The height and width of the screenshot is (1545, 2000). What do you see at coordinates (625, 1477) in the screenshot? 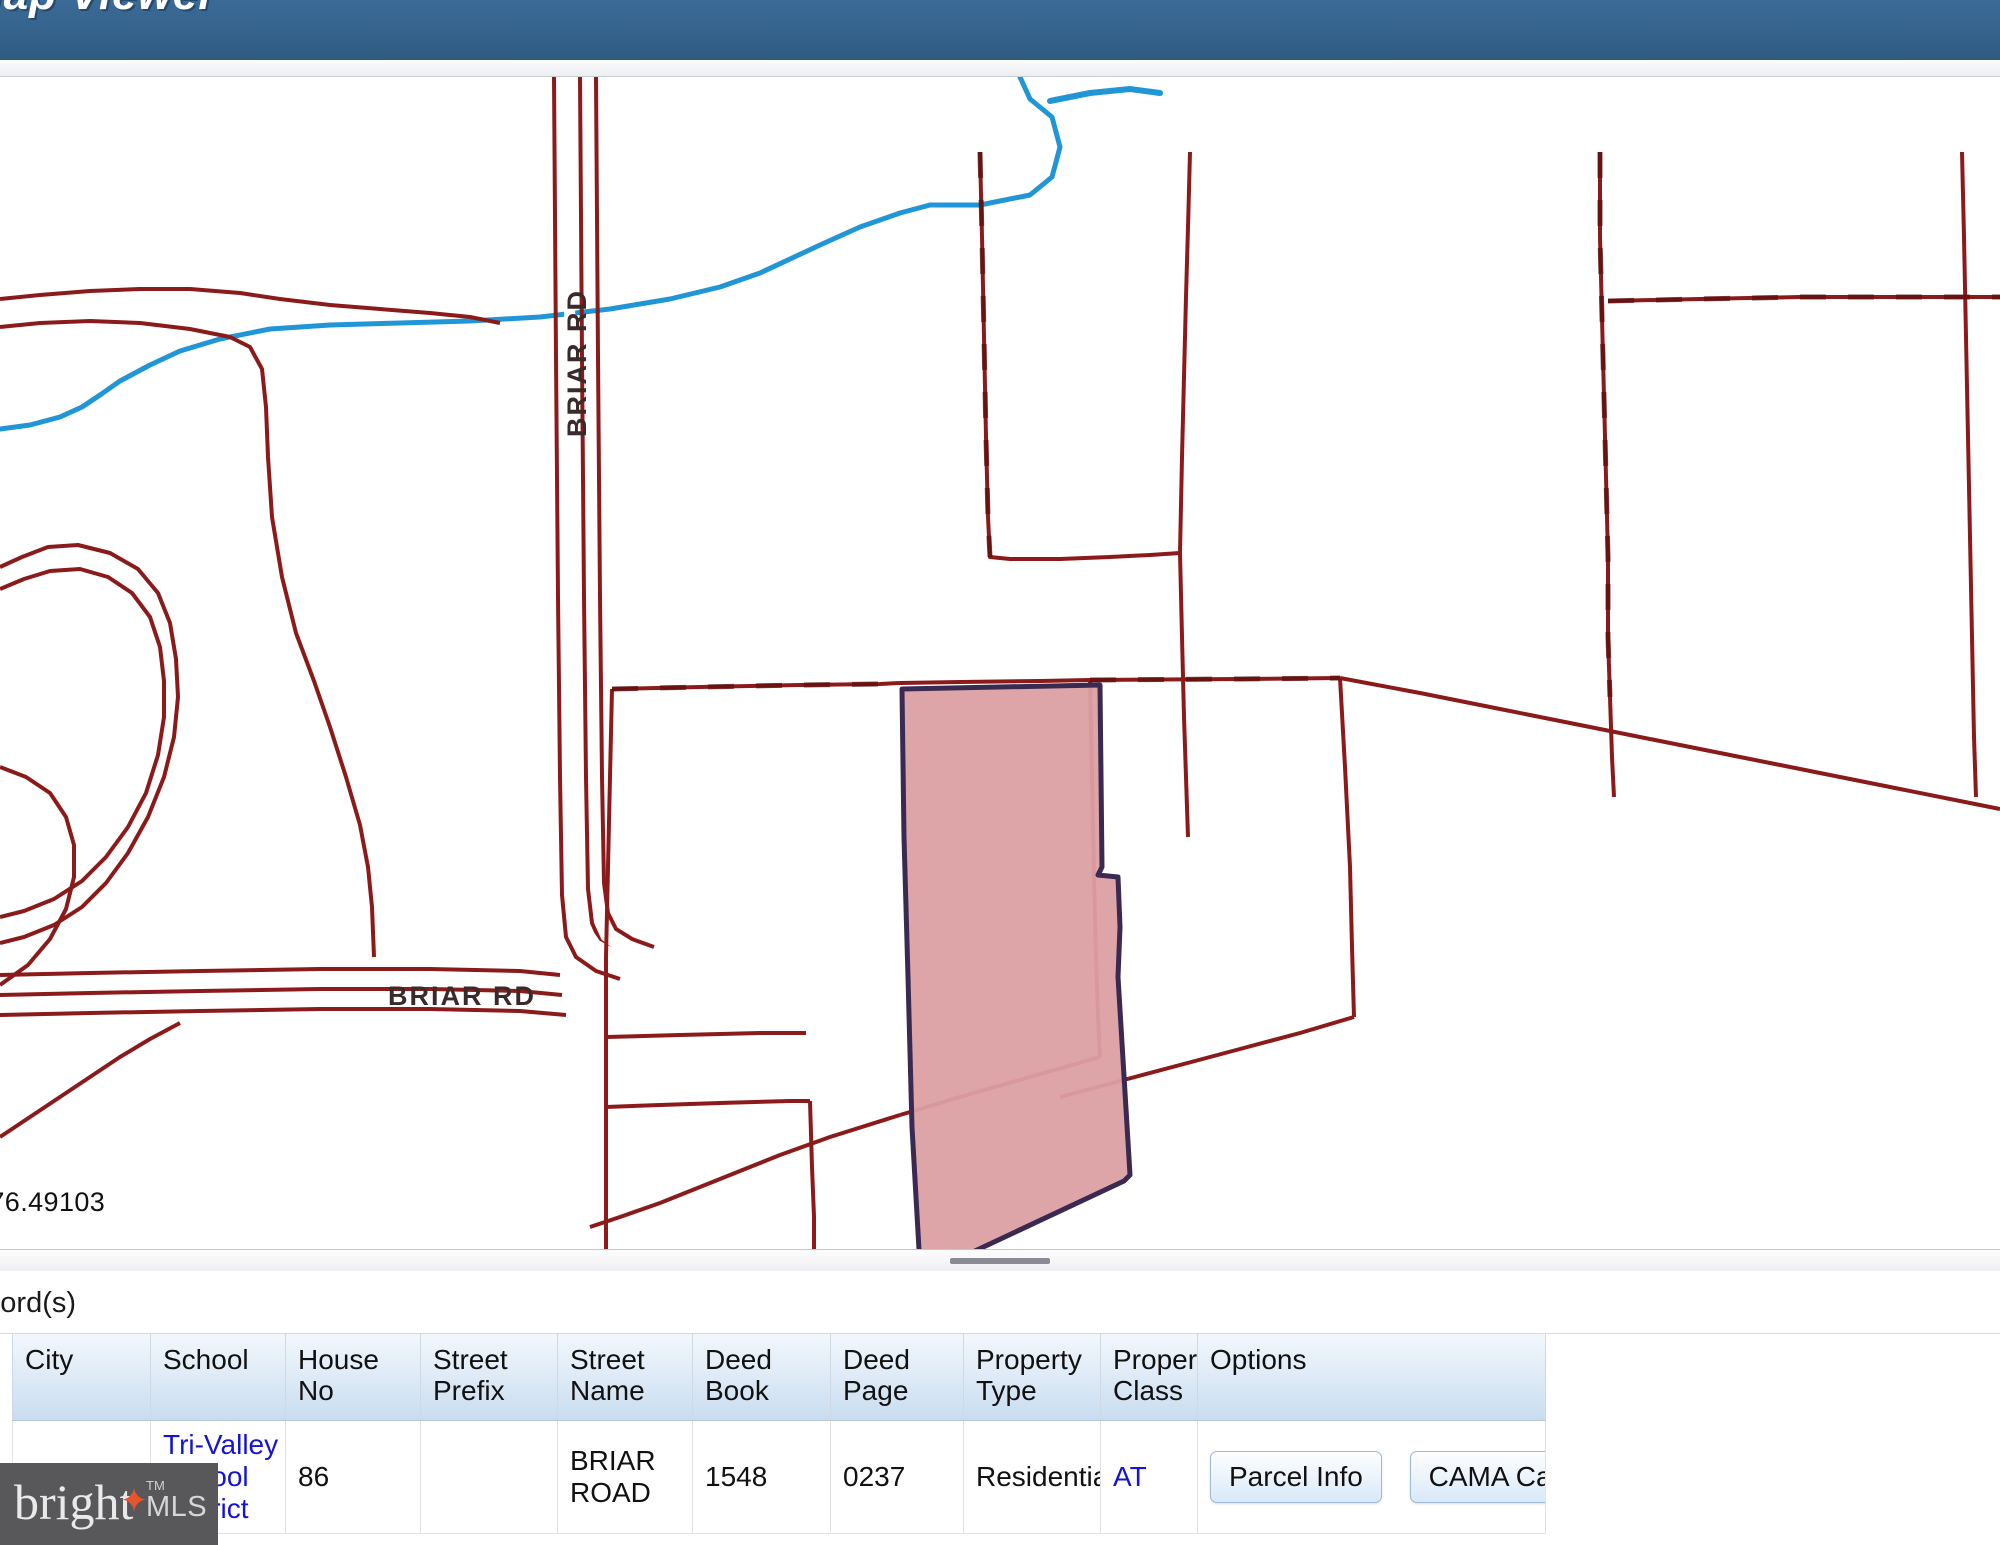
I see `cell-street-name: BRIAR ROAD` at bounding box center [625, 1477].